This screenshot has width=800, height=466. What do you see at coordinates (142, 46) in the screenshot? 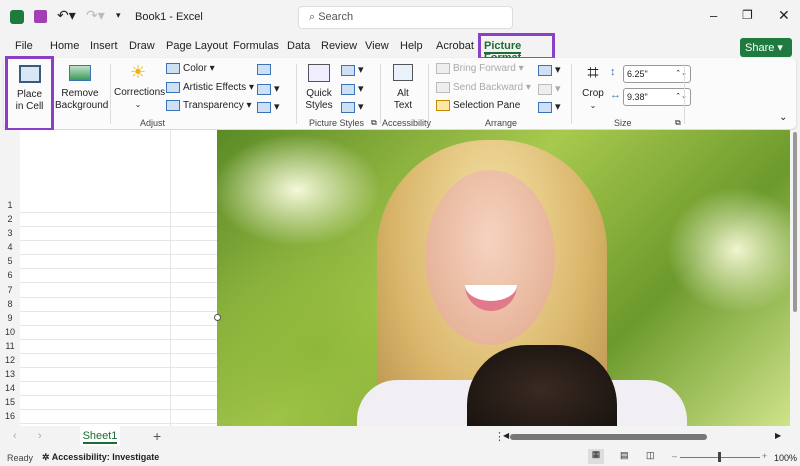
I see `tab-draw: Draw` at bounding box center [142, 46].